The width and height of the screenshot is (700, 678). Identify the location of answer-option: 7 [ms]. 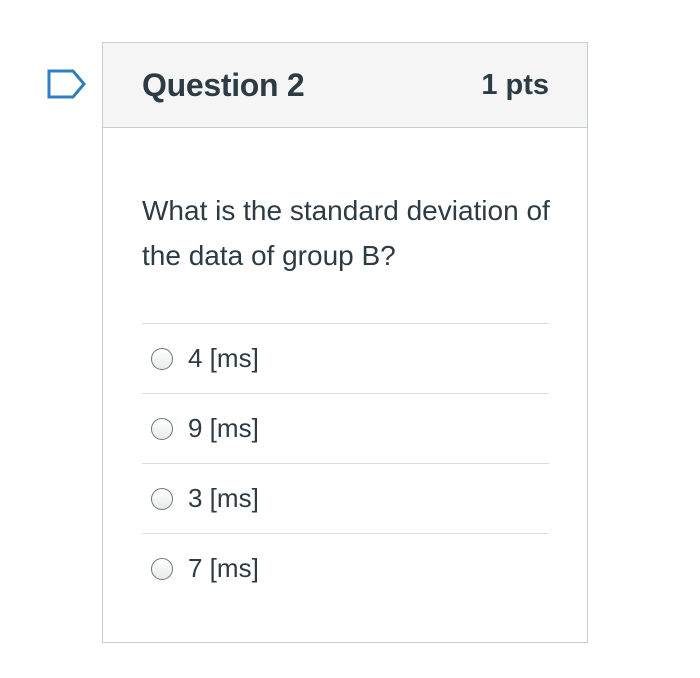
(345, 568).